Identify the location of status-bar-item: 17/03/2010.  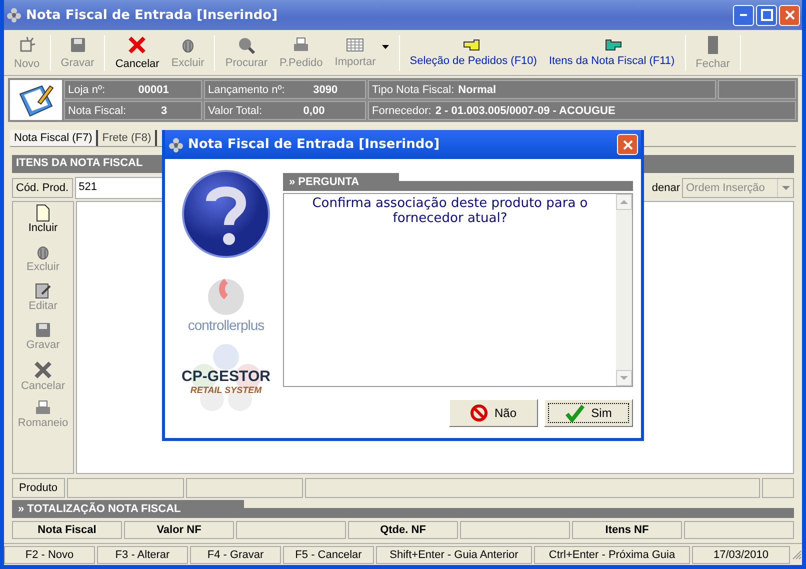
(741, 555).